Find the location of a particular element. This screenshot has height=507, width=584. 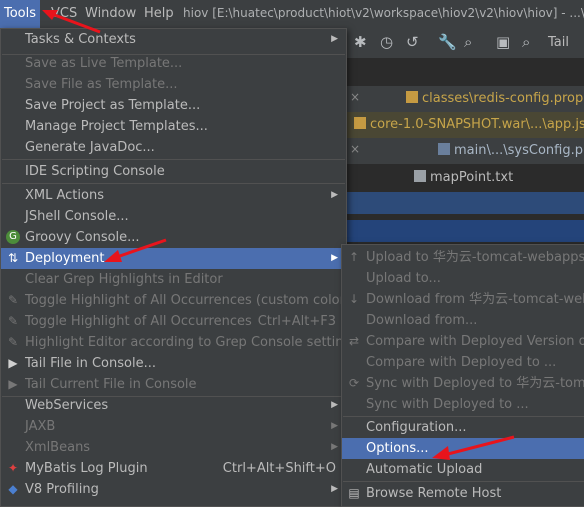

tab-strip-4: mapPoint.txt is located at coordinates (465, 178).